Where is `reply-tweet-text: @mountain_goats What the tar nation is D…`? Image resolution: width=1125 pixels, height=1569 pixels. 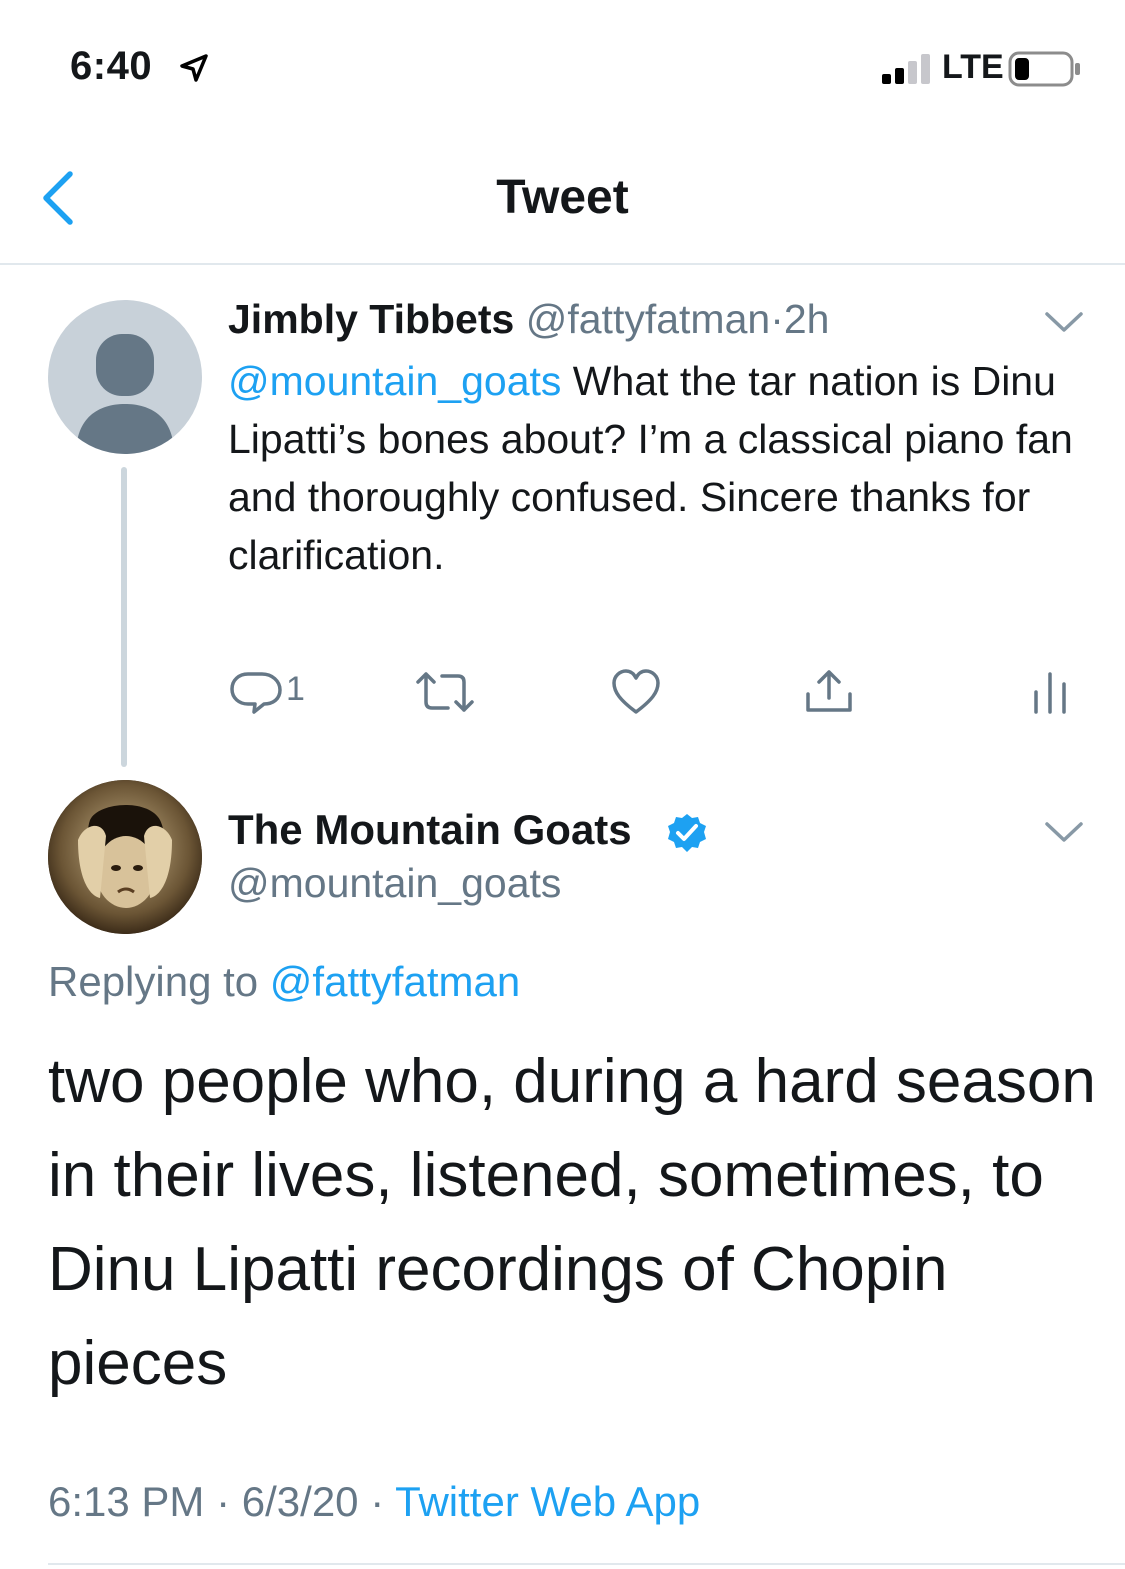
reply-tweet-text: @mountain_goats What the tar nation is D… is located at coordinates (658, 468).